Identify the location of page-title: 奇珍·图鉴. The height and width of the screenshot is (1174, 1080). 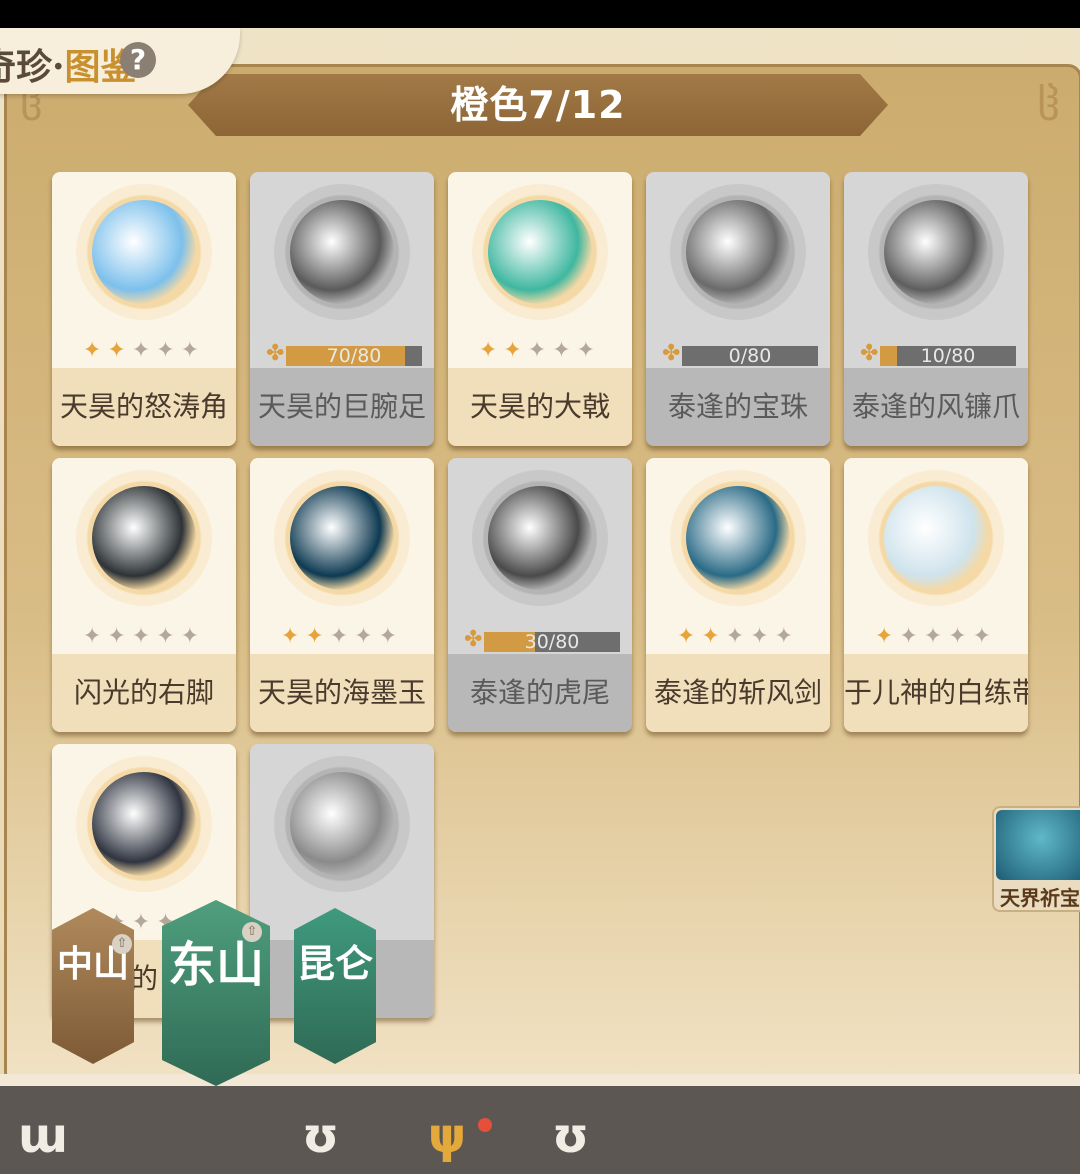
(68, 64).